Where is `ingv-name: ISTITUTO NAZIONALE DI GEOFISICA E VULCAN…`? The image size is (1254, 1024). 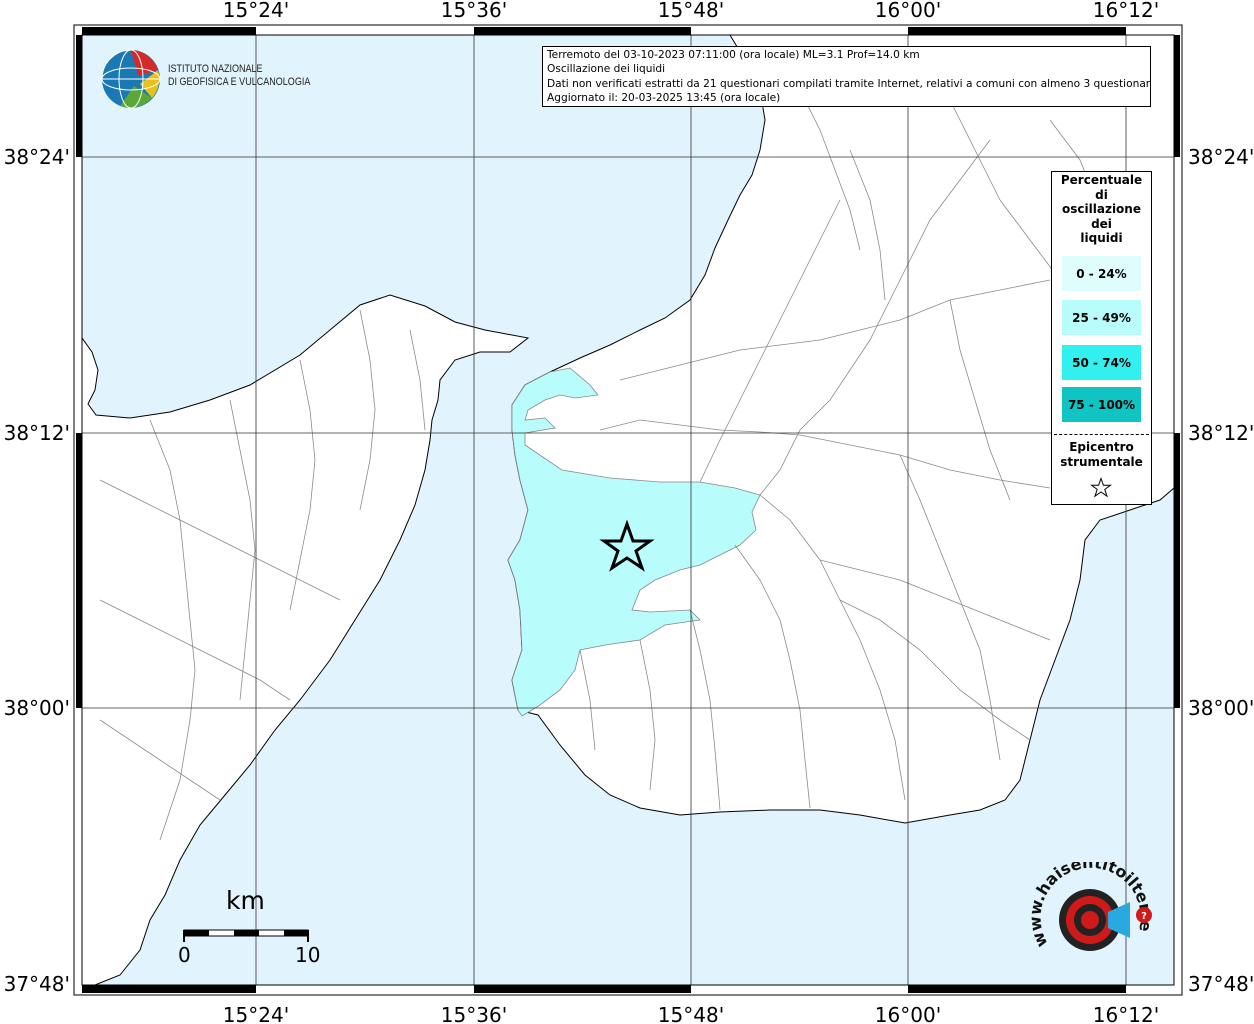 ingv-name: ISTITUTO NAZIONALE DI GEOFISICA E VULCAN… is located at coordinates (239, 76).